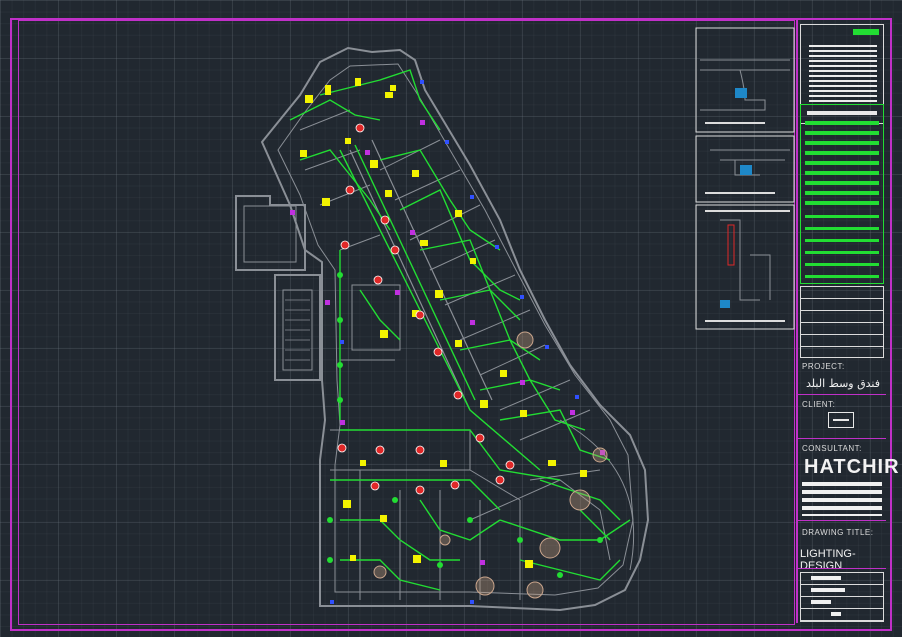 The width and height of the screenshot is (902, 637). I want to click on furniture-blocks, so click(490, 465).